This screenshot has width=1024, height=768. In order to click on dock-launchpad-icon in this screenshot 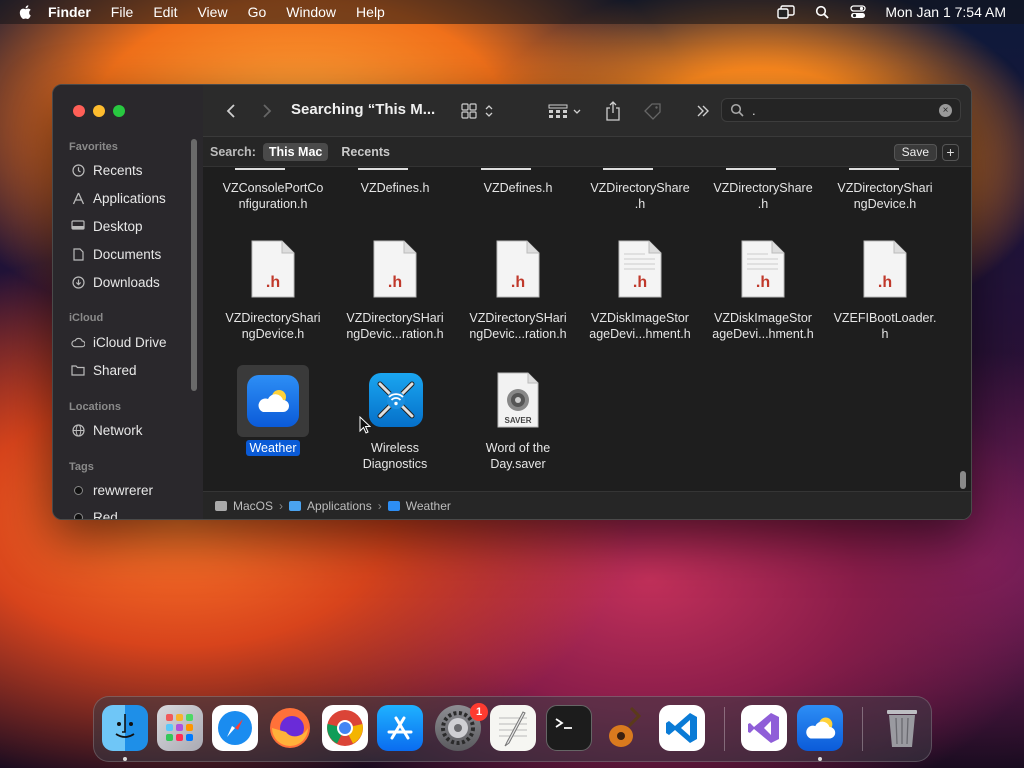, I will do `click(180, 728)`.